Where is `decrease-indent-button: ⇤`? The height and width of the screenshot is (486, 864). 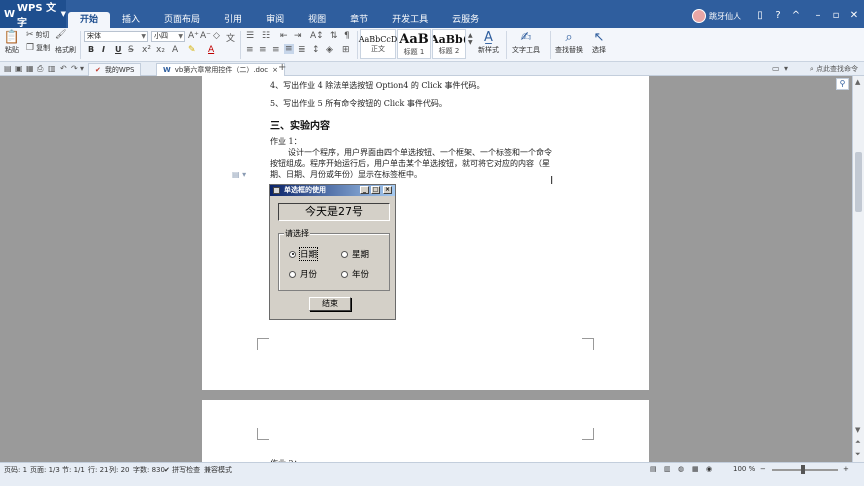
decrease-indent-button: ⇤ is located at coordinates (284, 36).